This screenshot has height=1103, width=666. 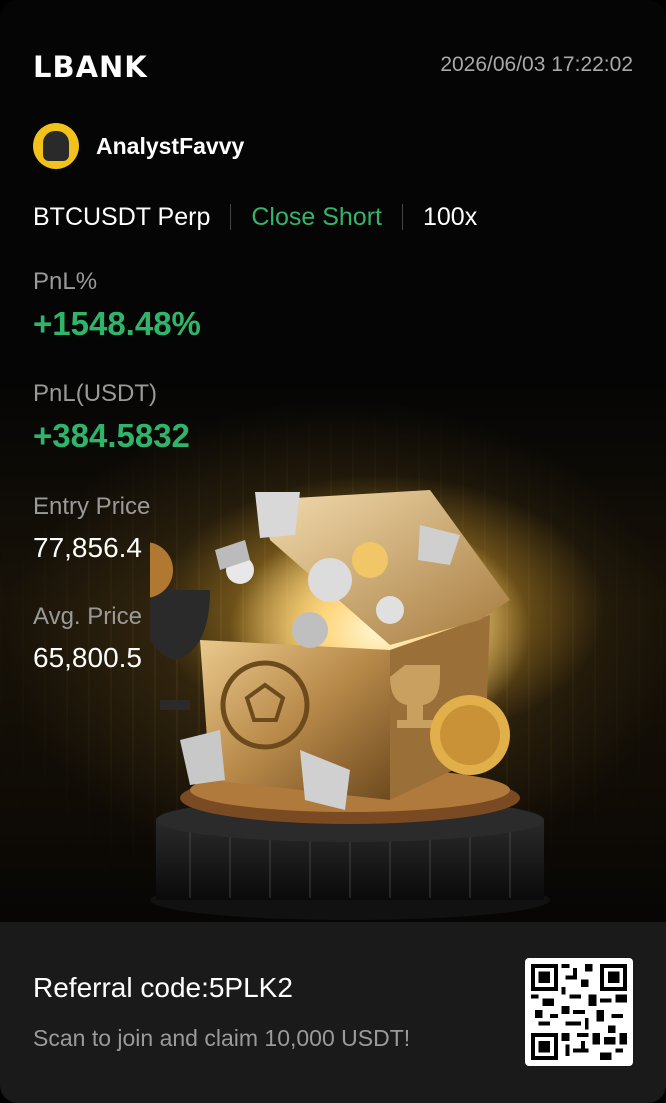 I want to click on pnl-usdt-value: +384.5832, so click(x=111, y=435).